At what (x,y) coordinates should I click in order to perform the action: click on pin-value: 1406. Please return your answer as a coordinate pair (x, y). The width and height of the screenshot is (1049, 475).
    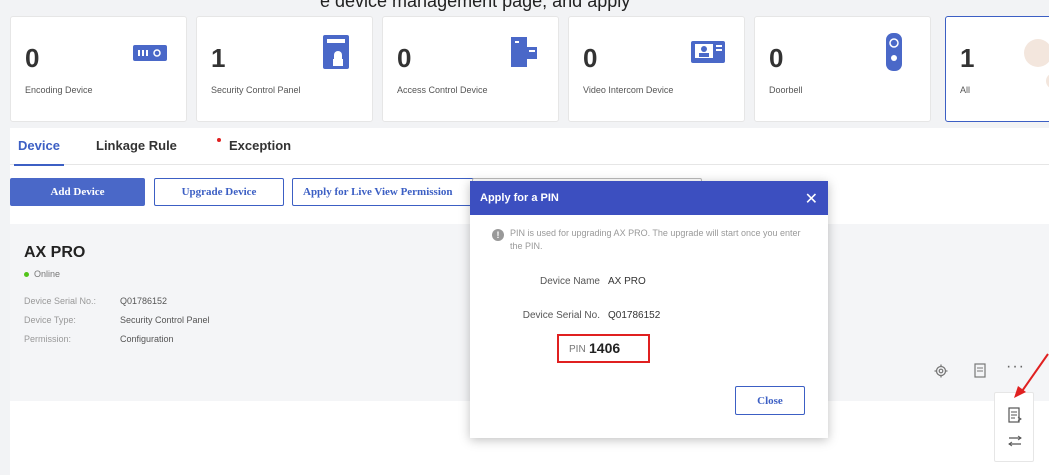
    Looking at the image, I should click on (605, 348).